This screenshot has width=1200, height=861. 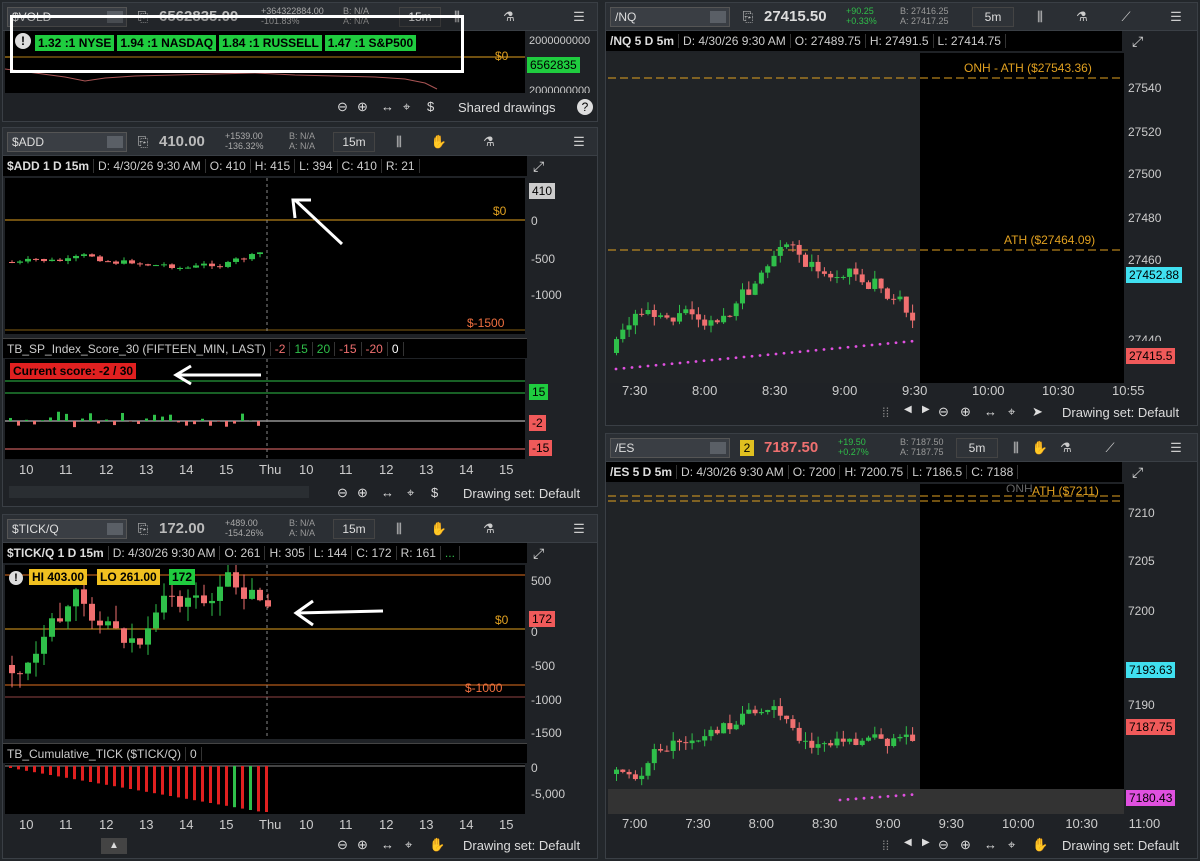 What do you see at coordinates (146, 469) in the screenshot?
I see `x-tick-label: 13` at bounding box center [146, 469].